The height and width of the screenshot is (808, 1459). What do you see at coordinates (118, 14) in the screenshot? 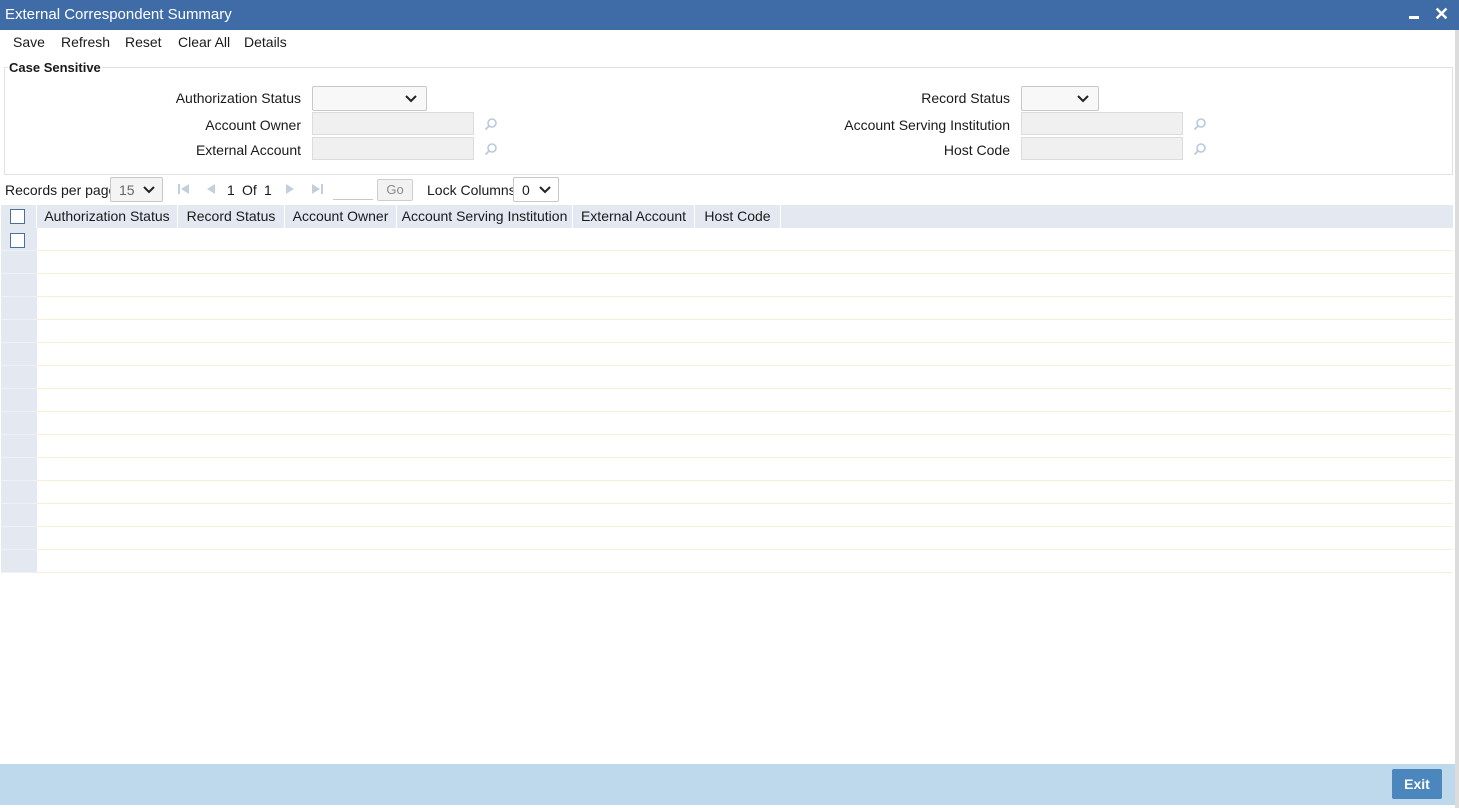
I see `window-title: External Correspondent Summary` at bounding box center [118, 14].